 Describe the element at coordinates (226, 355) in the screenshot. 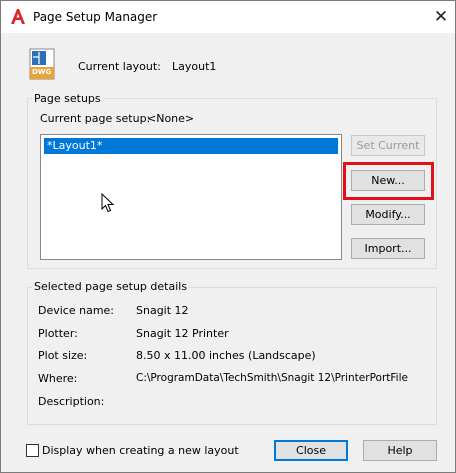

I see `plot-size-value: 8.50 x 11.00 inches (Landscape)` at that location.